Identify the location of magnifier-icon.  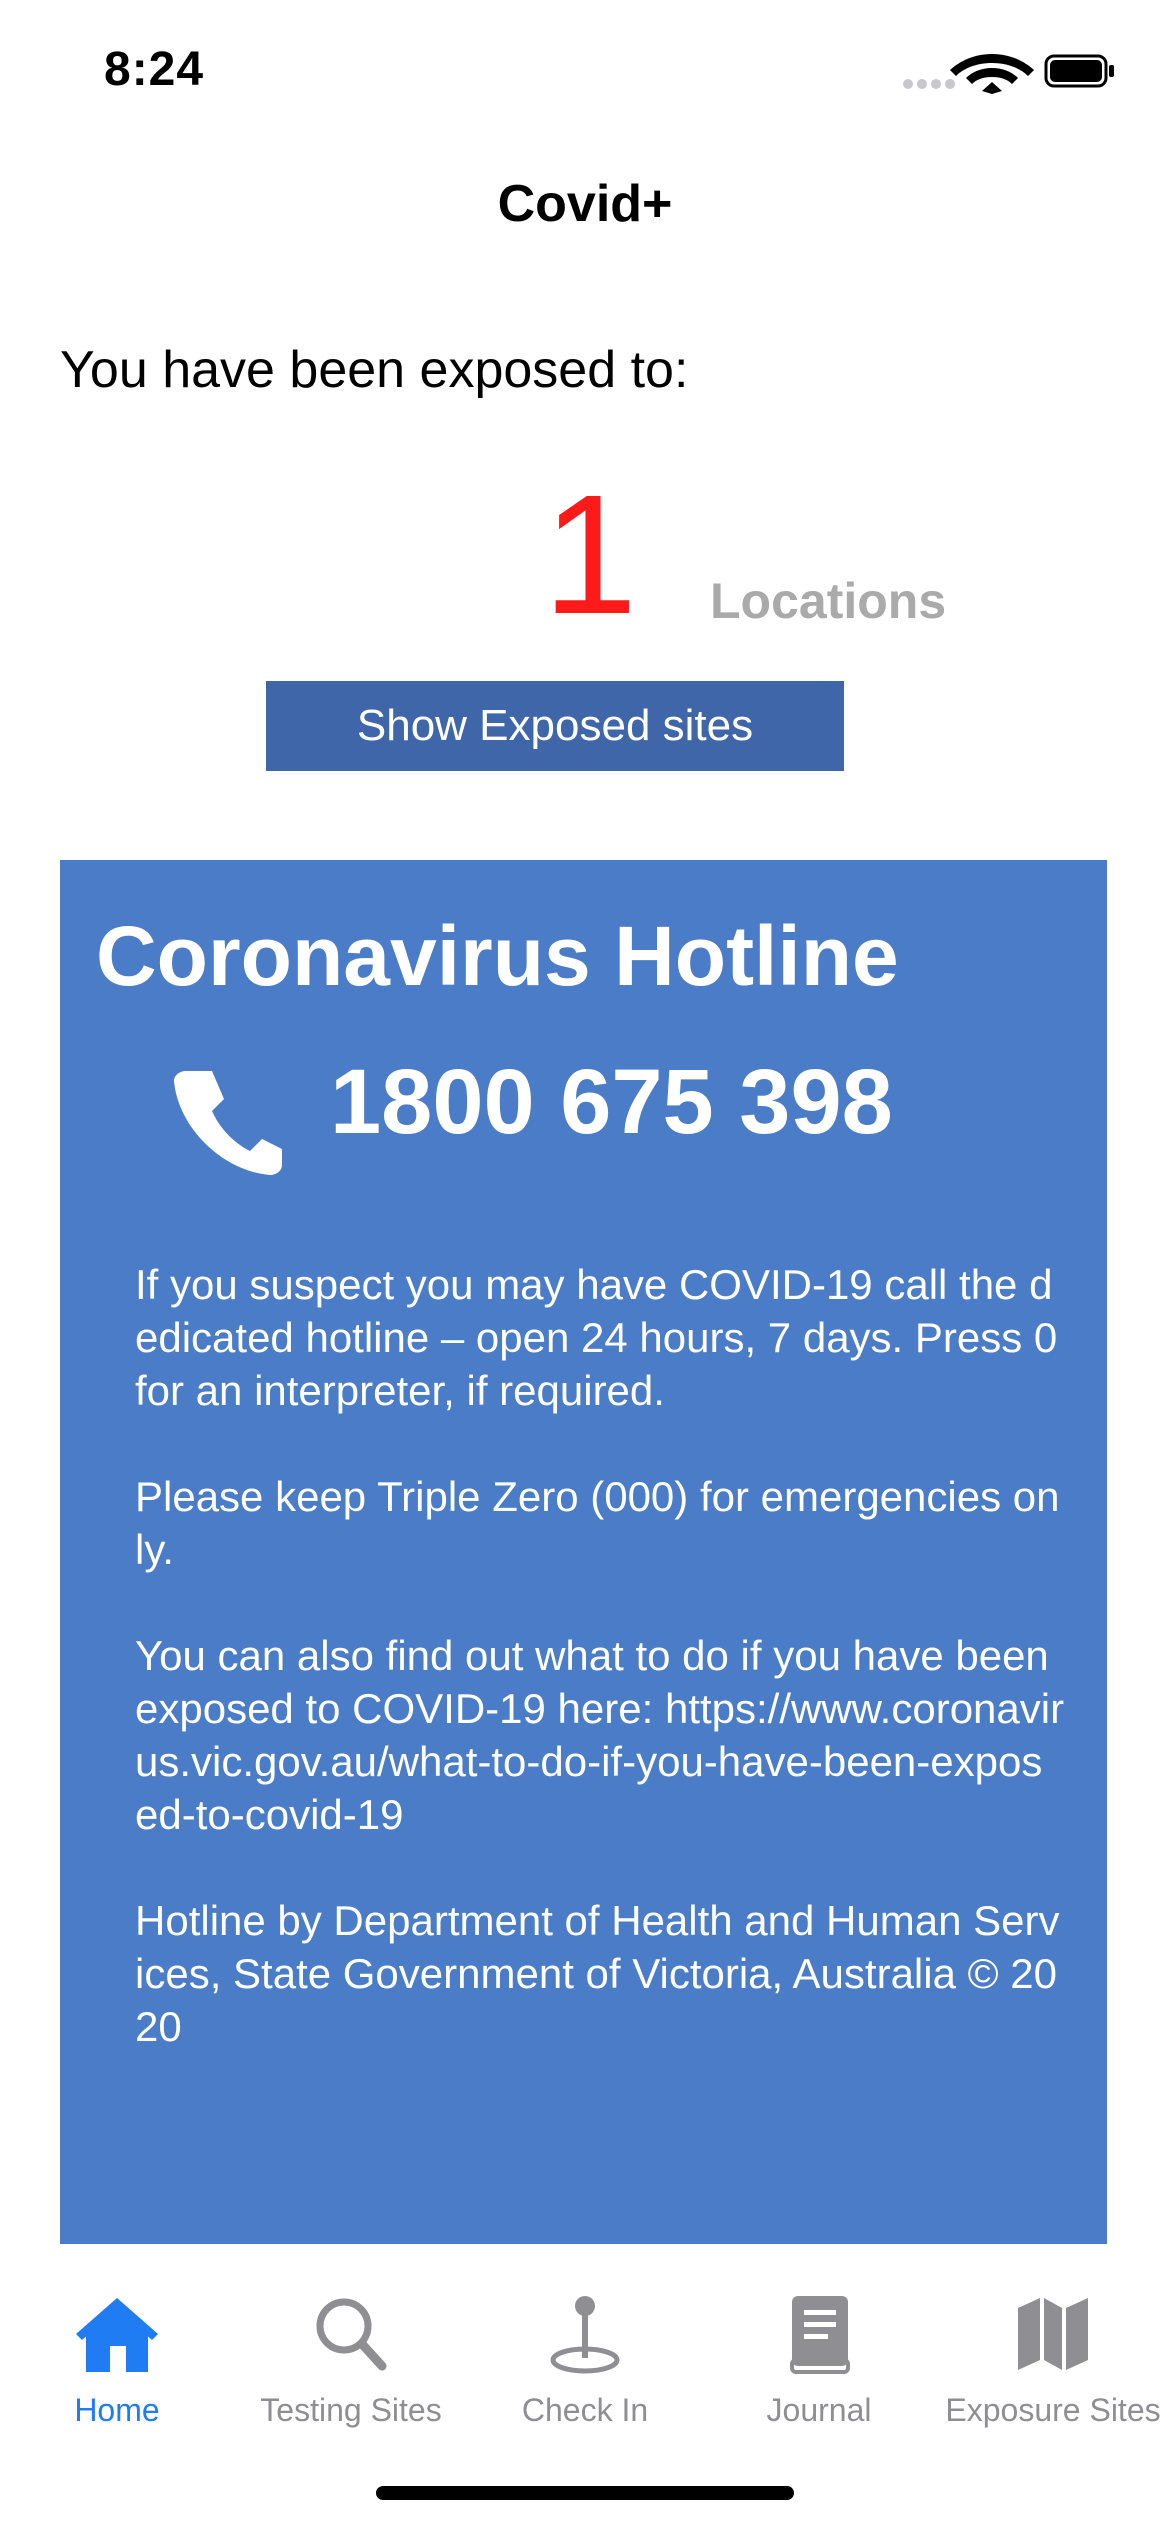
(351, 2334).